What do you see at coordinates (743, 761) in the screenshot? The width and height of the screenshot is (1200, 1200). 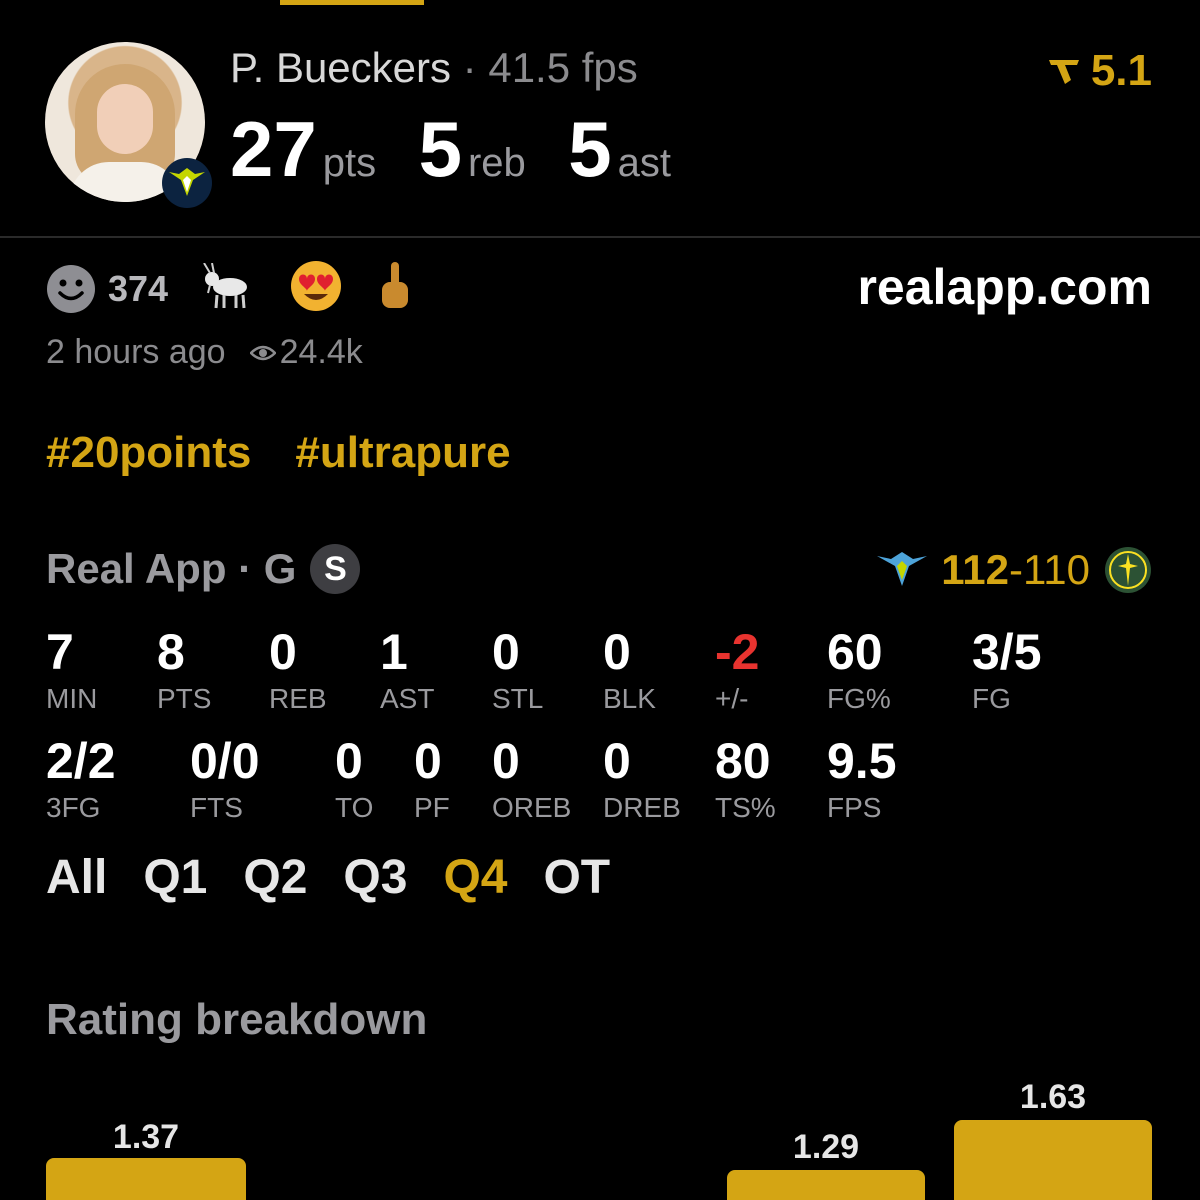 I see `stat-value: 80` at bounding box center [743, 761].